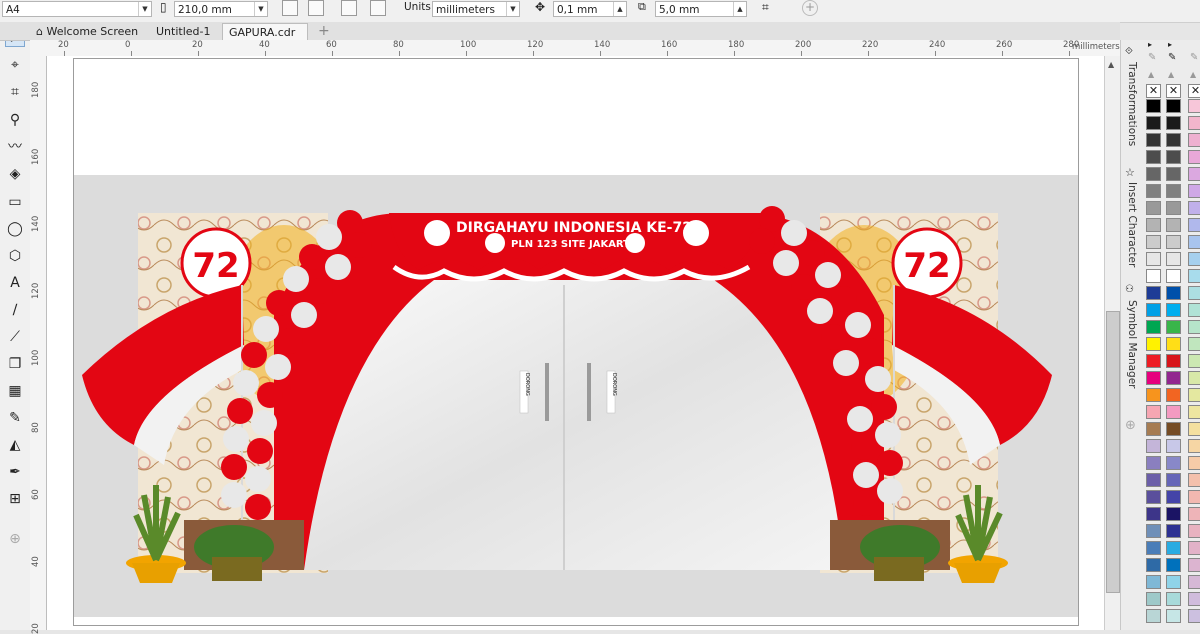 Image resolution: width=1200 pixels, height=634 pixels. What do you see at coordinates (15, 120) in the screenshot?
I see `zoom-tool-icon: ⚲` at bounding box center [15, 120].